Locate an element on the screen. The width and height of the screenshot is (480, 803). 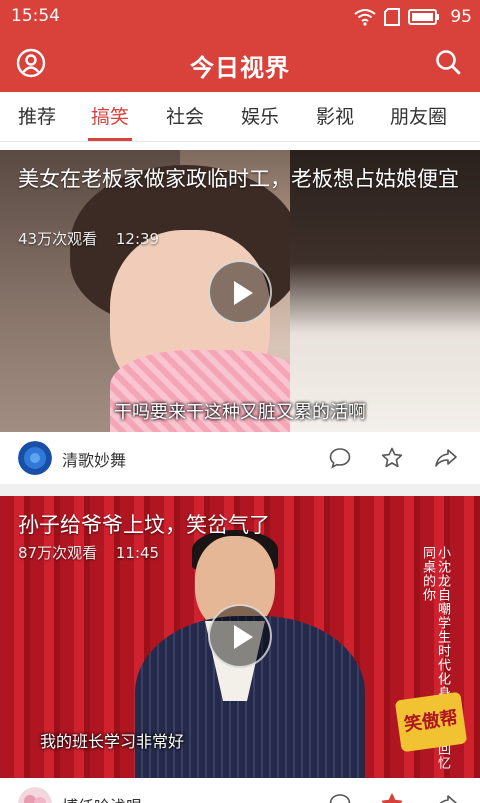
battery-icon is located at coordinates (424, 17).